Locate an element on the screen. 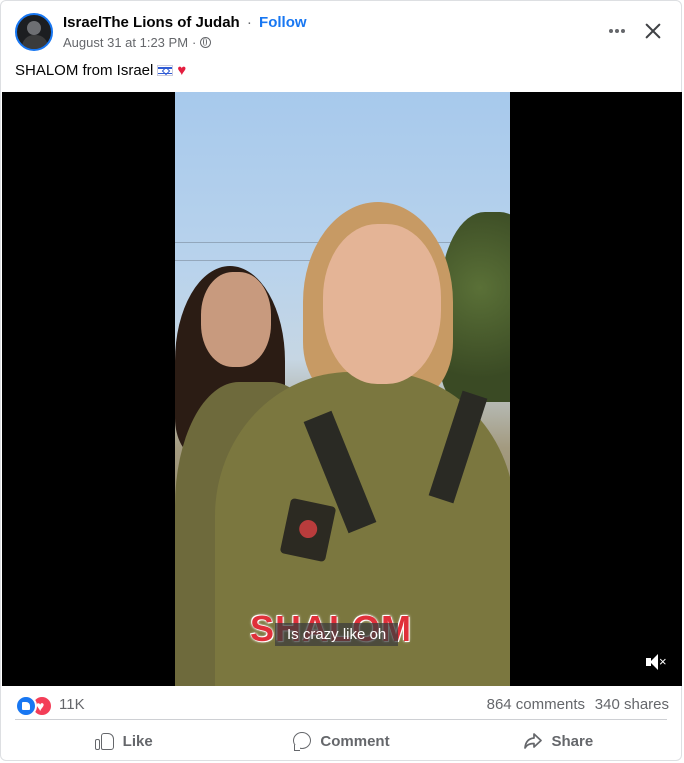 The width and height of the screenshot is (684, 763). page-name-link: IsraelThe Lions of Judah is located at coordinates (151, 22).